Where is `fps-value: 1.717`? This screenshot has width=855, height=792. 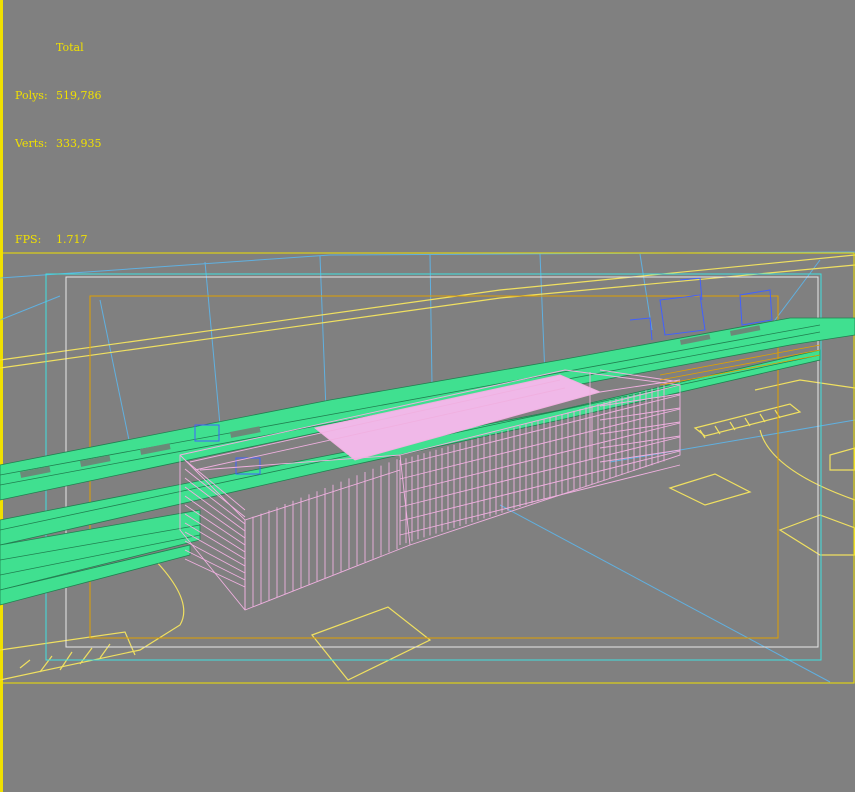 fps-value: 1.717 is located at coordinates (72, 239).